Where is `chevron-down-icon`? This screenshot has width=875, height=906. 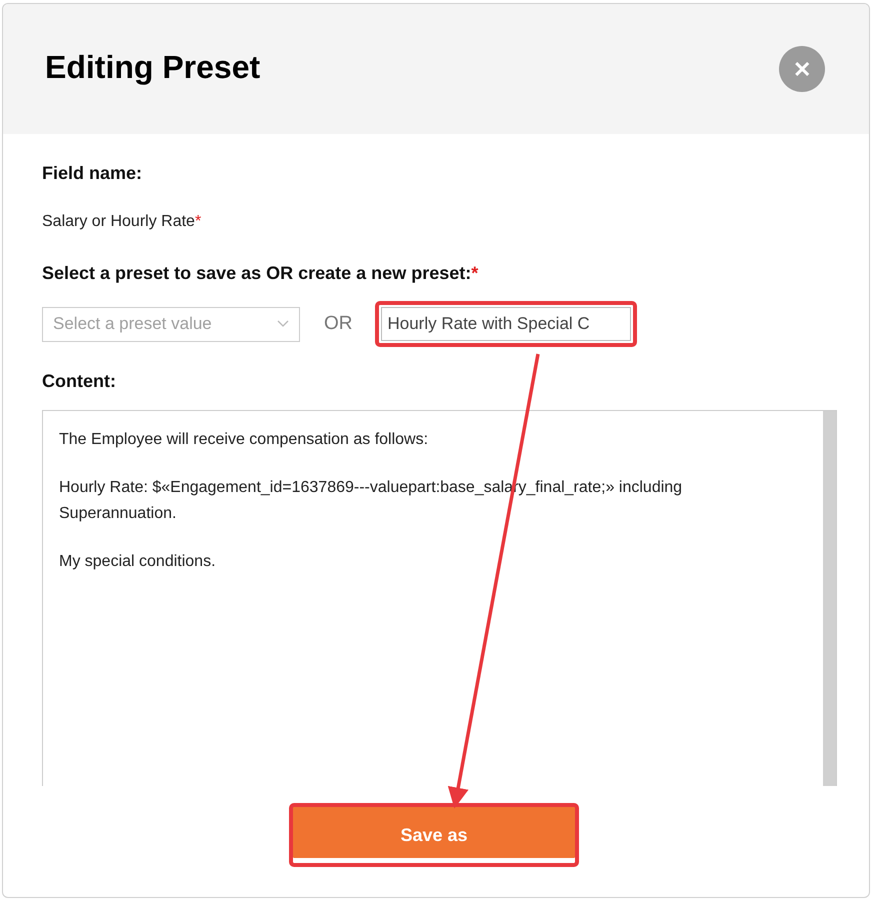
chevron-down-icon is located at coordinates (283, 324).